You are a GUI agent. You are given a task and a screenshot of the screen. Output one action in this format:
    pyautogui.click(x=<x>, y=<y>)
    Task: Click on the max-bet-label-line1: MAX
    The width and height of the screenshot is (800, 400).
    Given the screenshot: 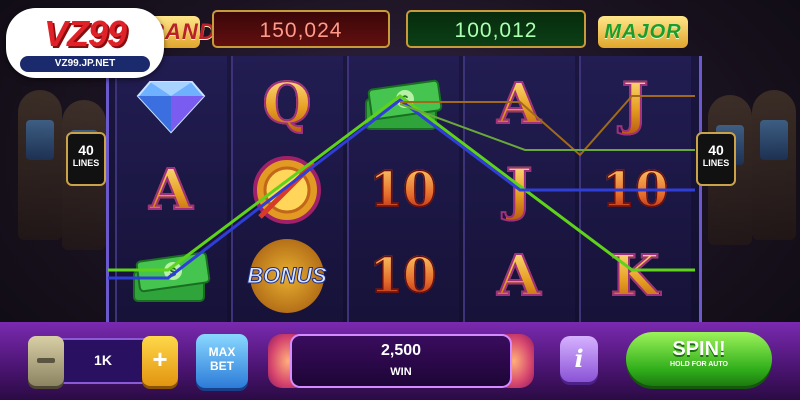 What is the action you would take?
    pyautogui.click(x=222, y=352)
    